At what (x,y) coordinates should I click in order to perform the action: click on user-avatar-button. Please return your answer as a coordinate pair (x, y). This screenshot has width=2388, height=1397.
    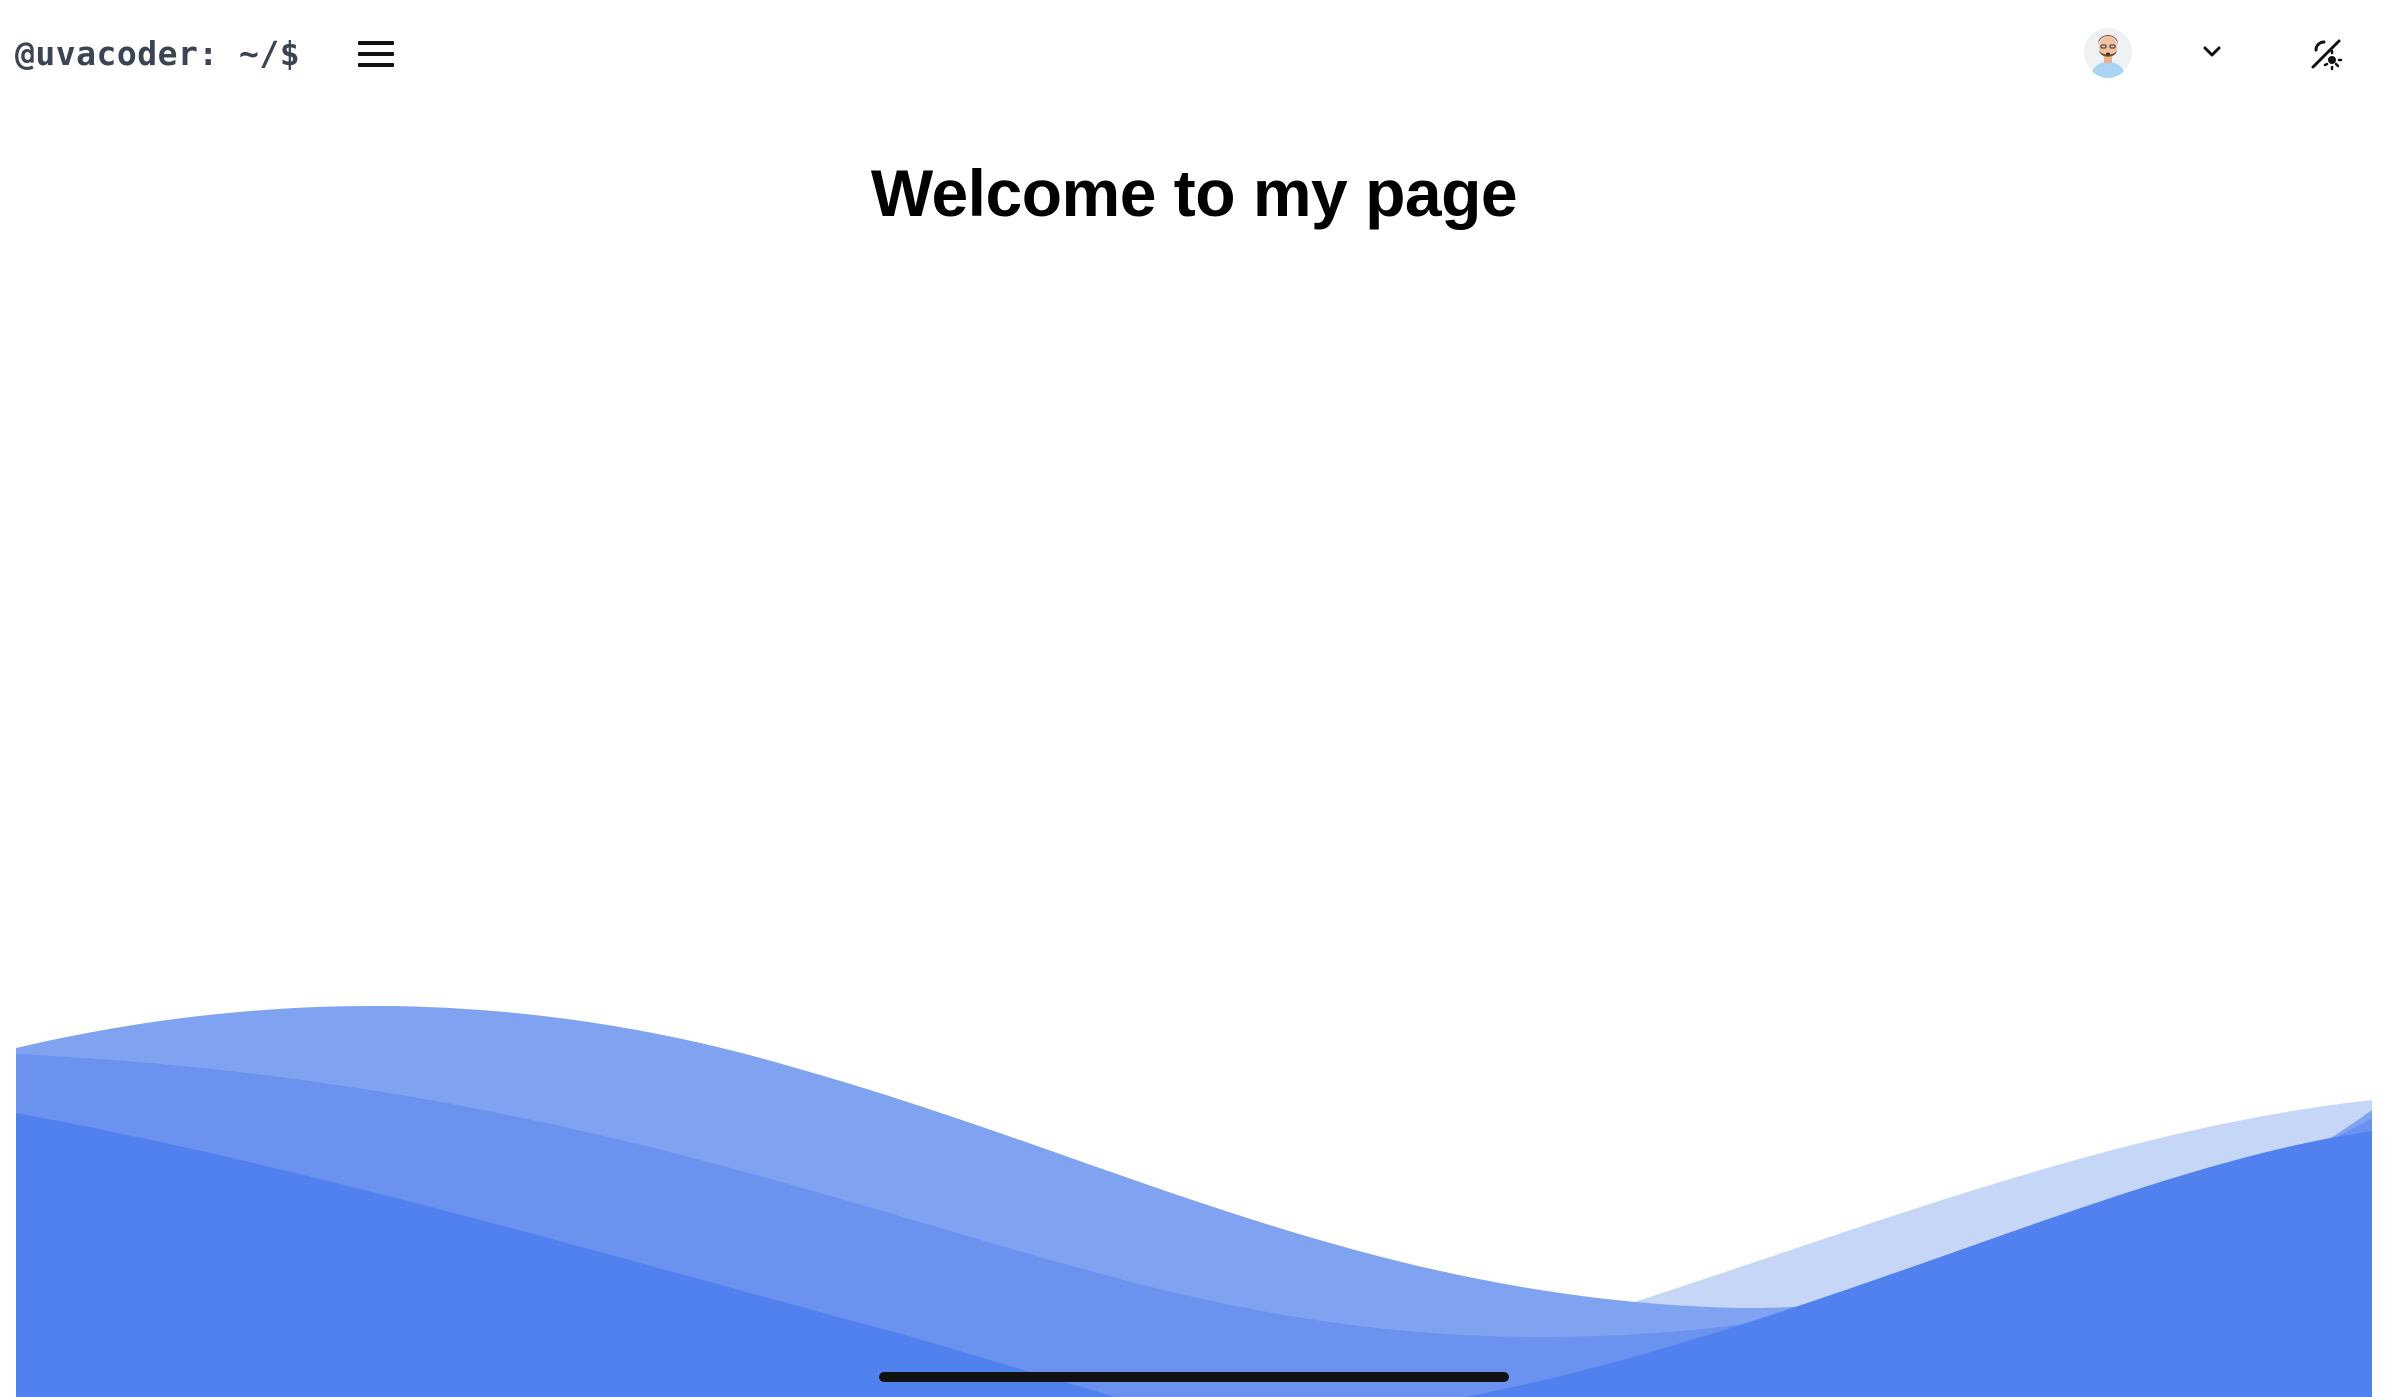
    Looking at the image, I should click on (2108, 52).